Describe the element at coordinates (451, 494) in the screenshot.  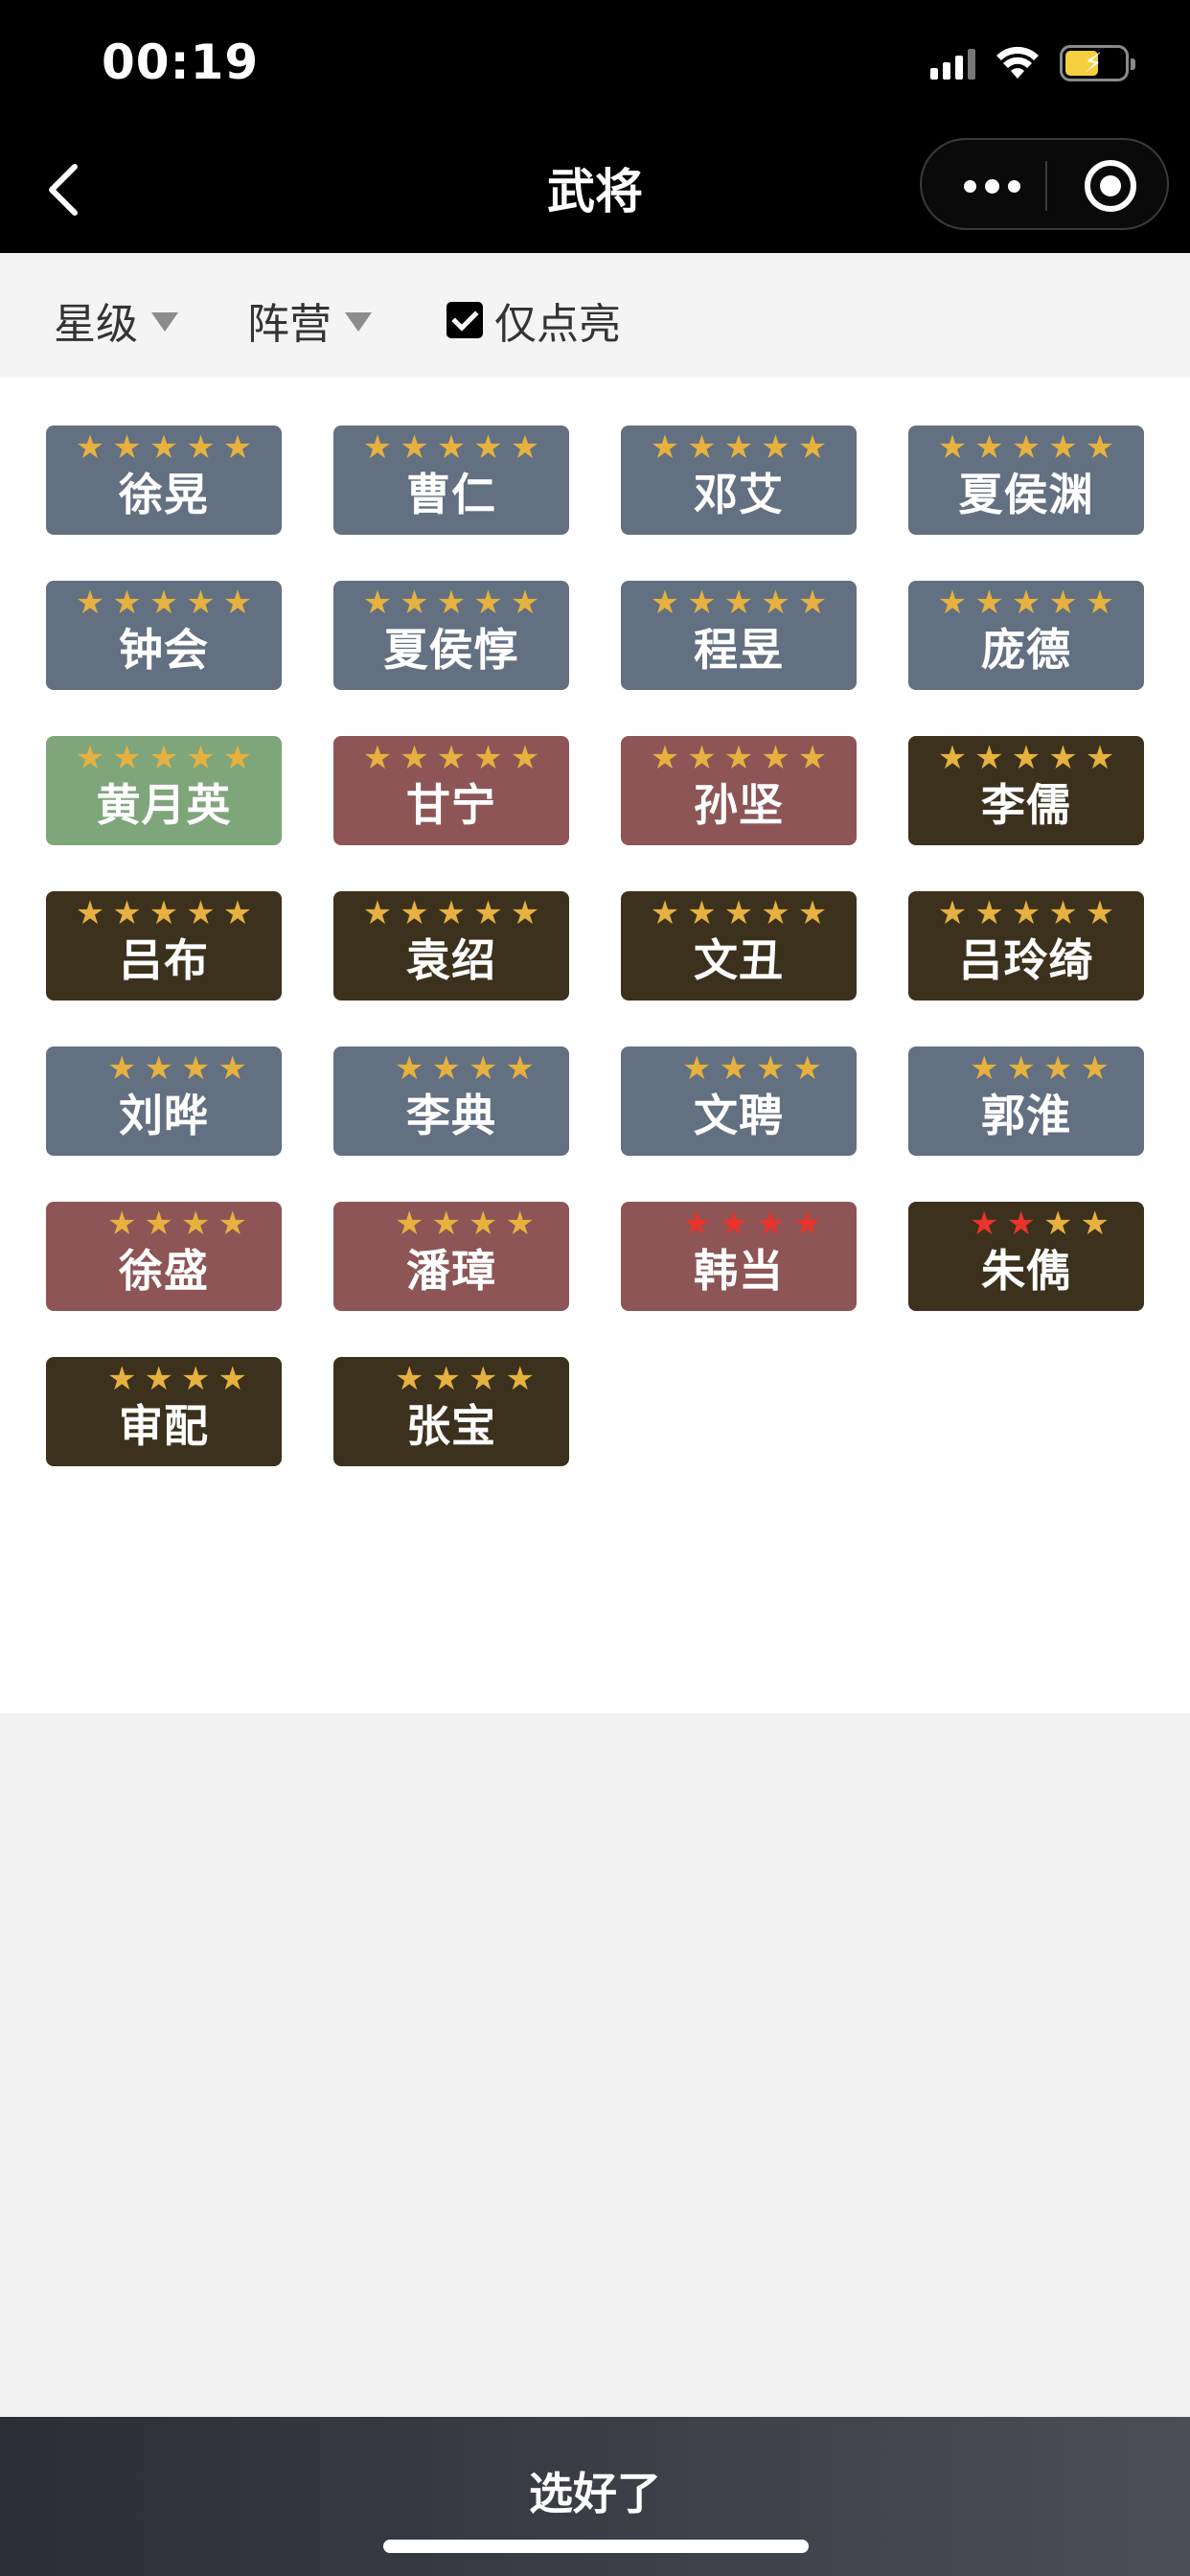
I see `general-name: 曹仁` at that location.